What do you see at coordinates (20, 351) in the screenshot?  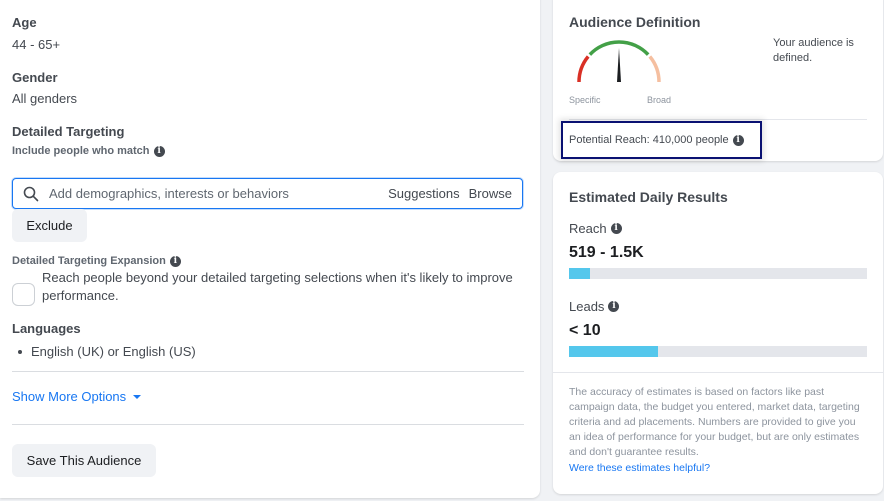 I see `bullet-icon` at bounding box center [20, 351].